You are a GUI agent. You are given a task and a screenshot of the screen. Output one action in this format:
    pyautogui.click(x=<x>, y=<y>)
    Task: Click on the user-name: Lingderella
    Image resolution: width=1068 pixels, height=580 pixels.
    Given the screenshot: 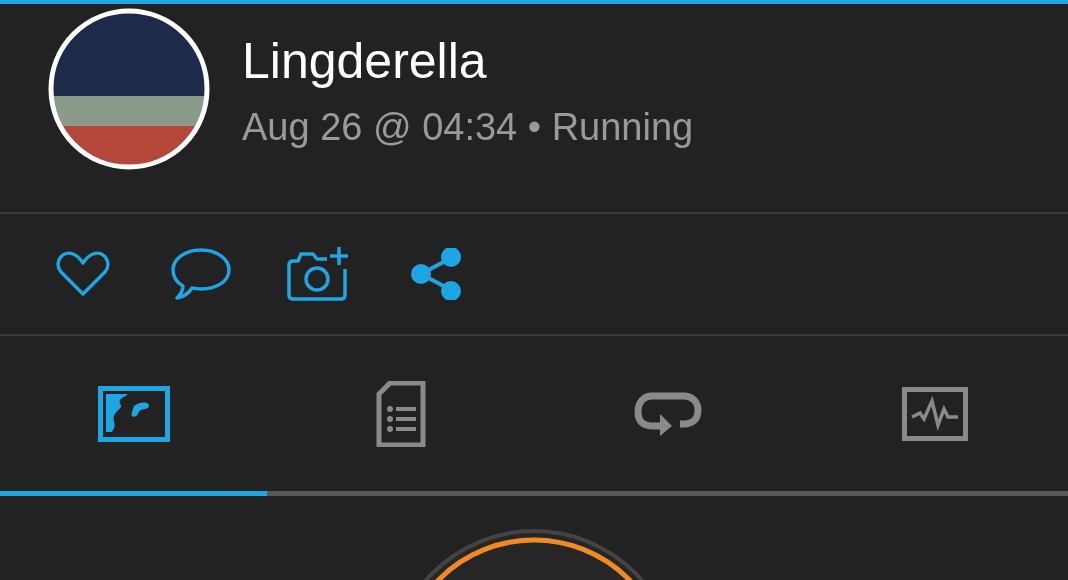 What is the action you would take?
    pyautogui.click(x=365, y=61)
    